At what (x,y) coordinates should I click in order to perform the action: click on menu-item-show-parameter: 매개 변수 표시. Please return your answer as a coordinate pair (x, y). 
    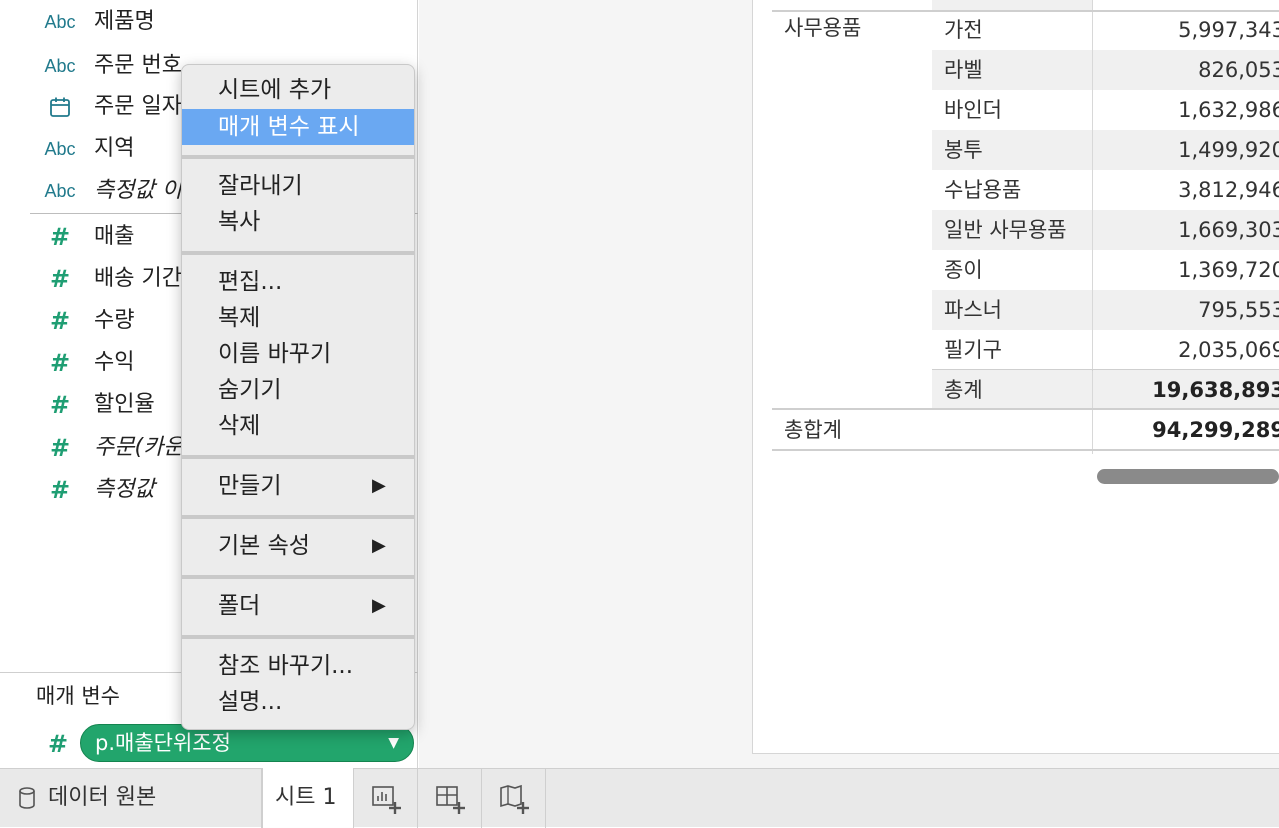
    Looking at the image, I should click on (298, 127).